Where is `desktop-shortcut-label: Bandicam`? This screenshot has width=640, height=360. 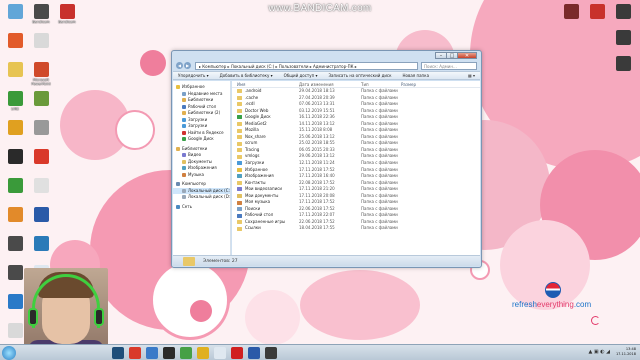
desktop-shortcut-label: Bandicam is located at coordinates (67, 22).